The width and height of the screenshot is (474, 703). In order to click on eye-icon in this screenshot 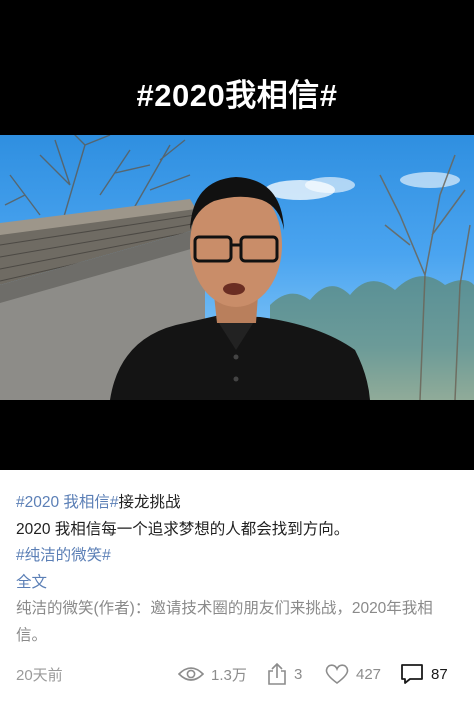, I will do `click(191, 674)`.